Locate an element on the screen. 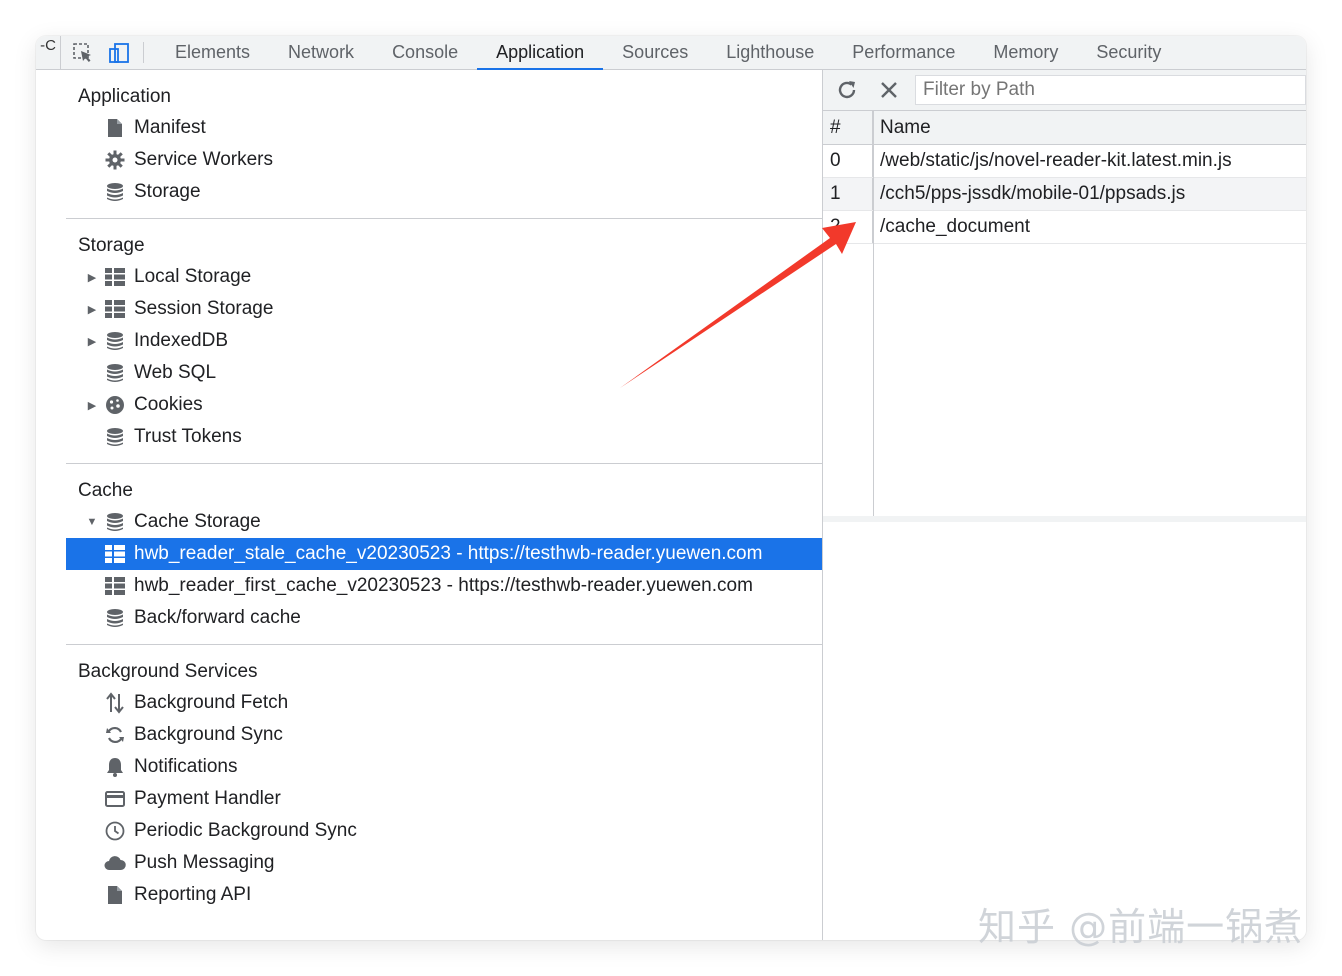 The width and height of the screenshot is (1342, 976). cache-toolbar is located at coordinates (1064, 90).